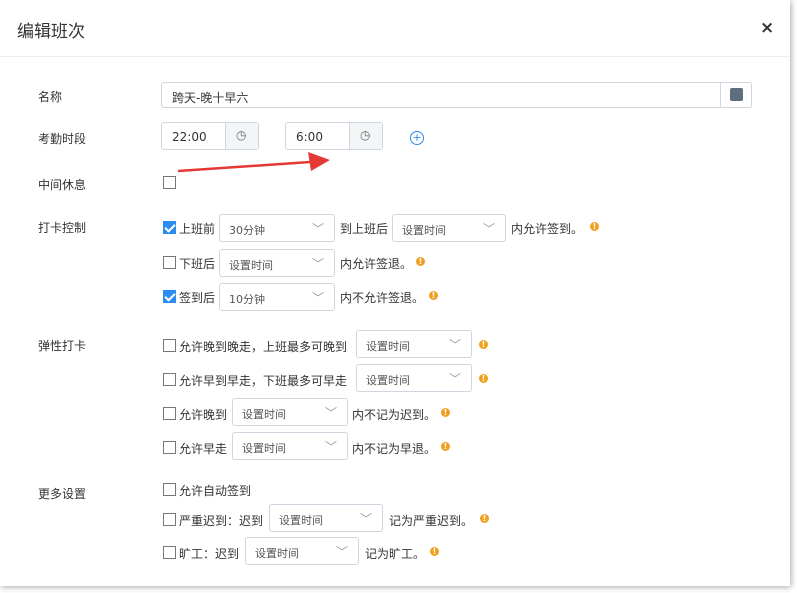  I want to click on more-label: 更多设置, so click(62, 494).